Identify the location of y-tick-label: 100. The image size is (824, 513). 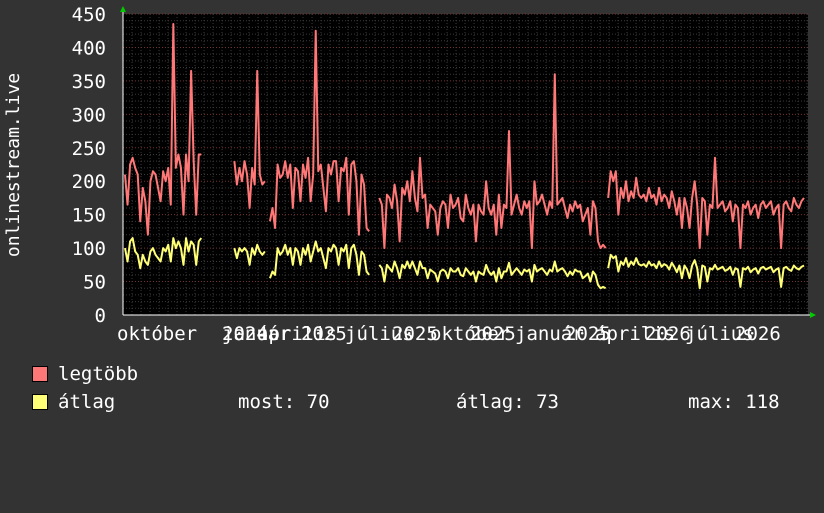
(89, 249).